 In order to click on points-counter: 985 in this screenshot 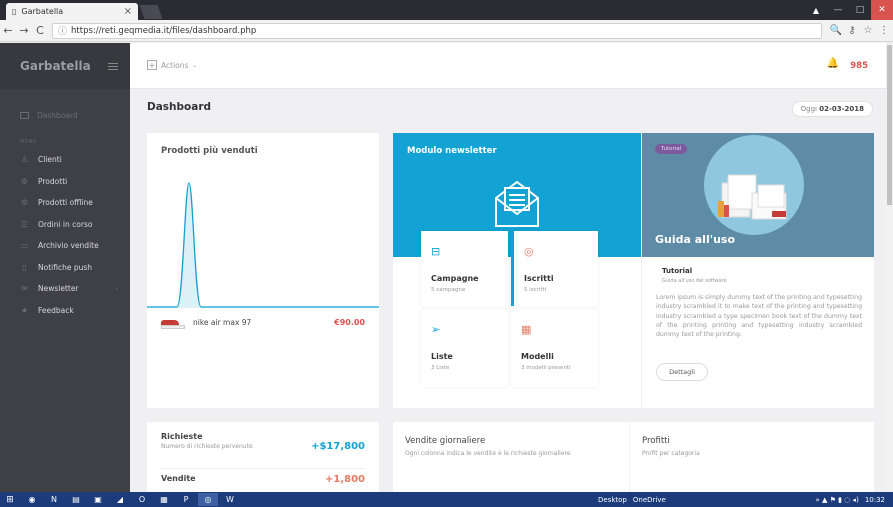, I will do `click(859, 66)`.